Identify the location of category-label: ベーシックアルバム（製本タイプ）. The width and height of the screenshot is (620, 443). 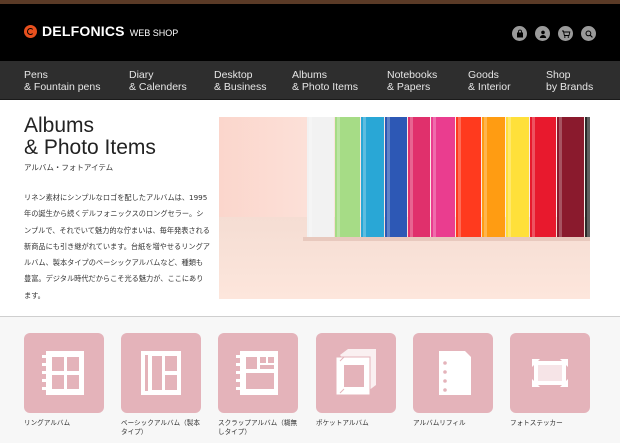
(160, 427).